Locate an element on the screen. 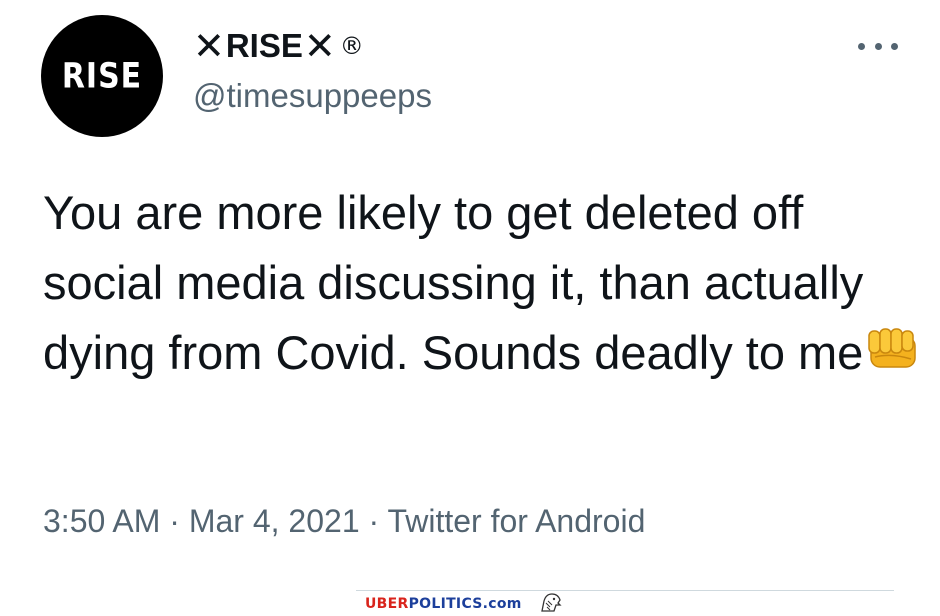 The image size is (940, 616). tweet-date-link: Mar 4, 2021 is located at coordinates (274, 521).